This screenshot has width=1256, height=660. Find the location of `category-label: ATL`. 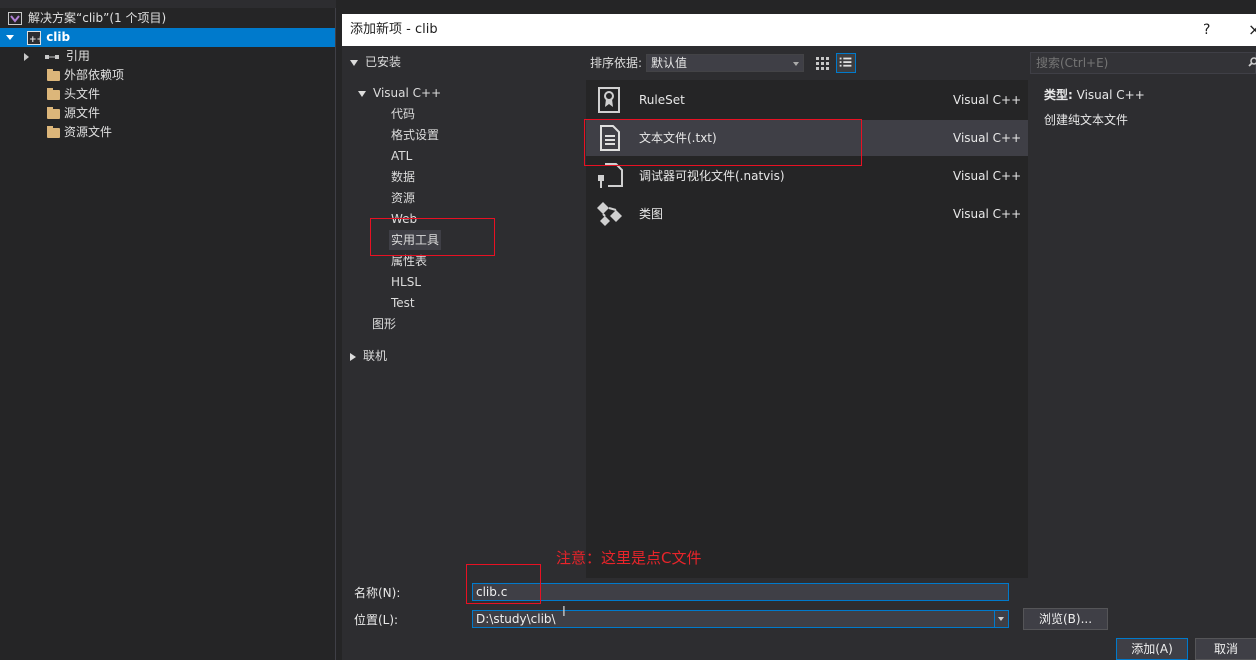

category-label: ATL is located at coordinates (402, 156).